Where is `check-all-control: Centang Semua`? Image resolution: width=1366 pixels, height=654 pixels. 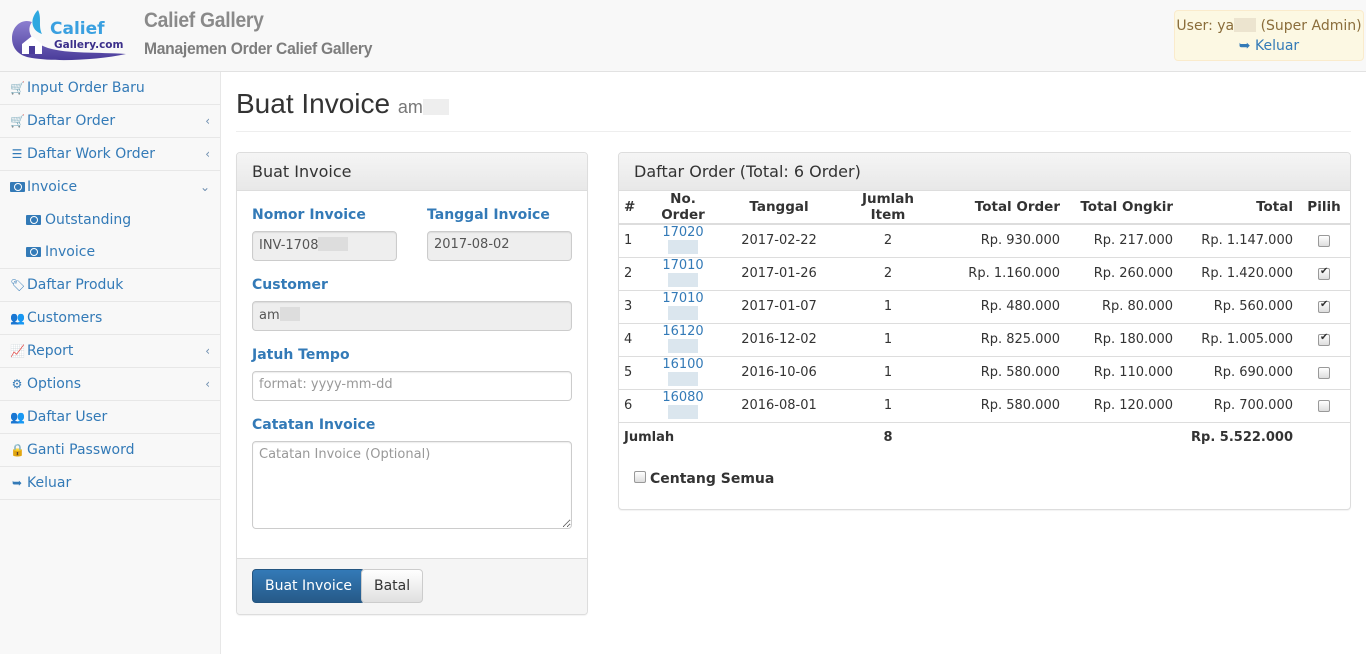 check-all-control: Centang Semua is located at coordinates (704, 479).